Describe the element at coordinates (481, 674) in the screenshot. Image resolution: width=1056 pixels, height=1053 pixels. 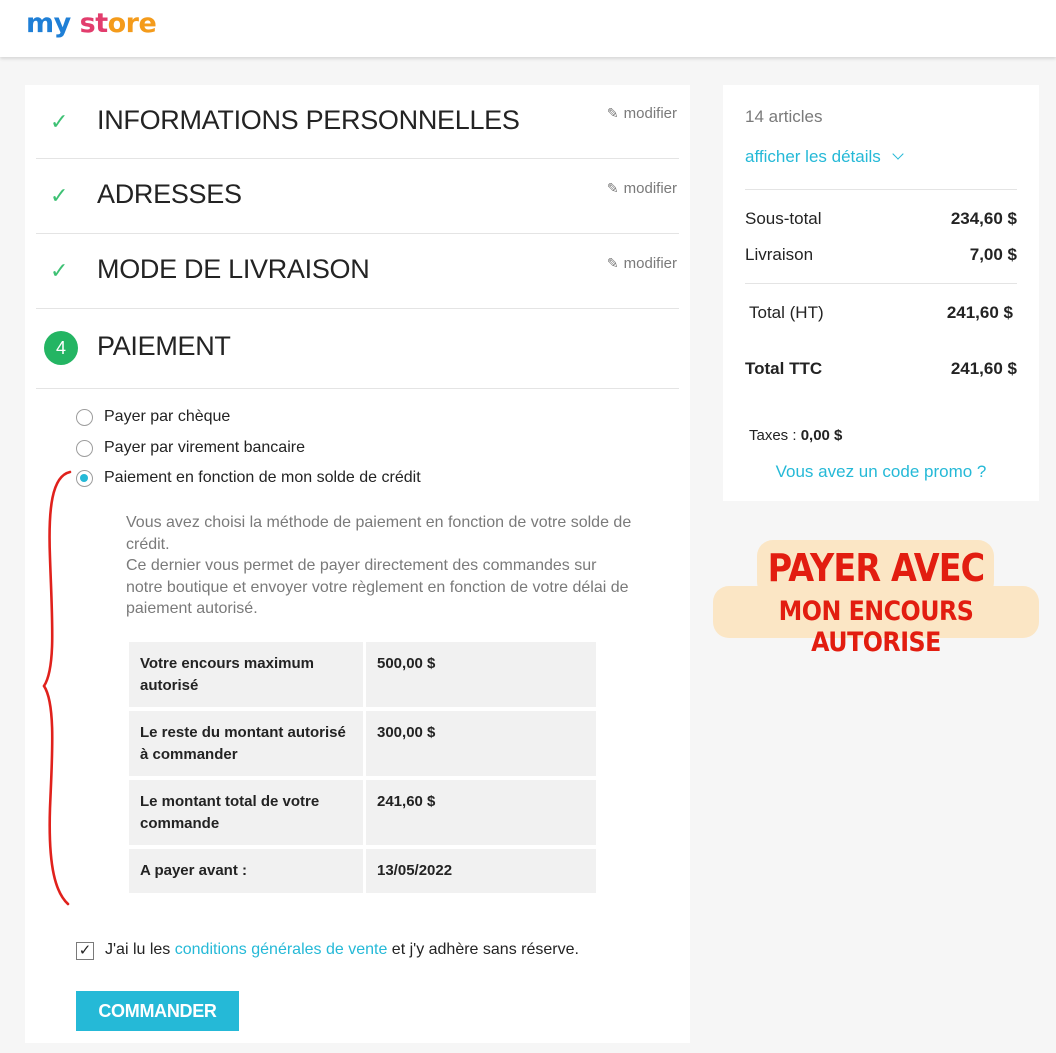
I see `row-value: 500,00 $` at that location.